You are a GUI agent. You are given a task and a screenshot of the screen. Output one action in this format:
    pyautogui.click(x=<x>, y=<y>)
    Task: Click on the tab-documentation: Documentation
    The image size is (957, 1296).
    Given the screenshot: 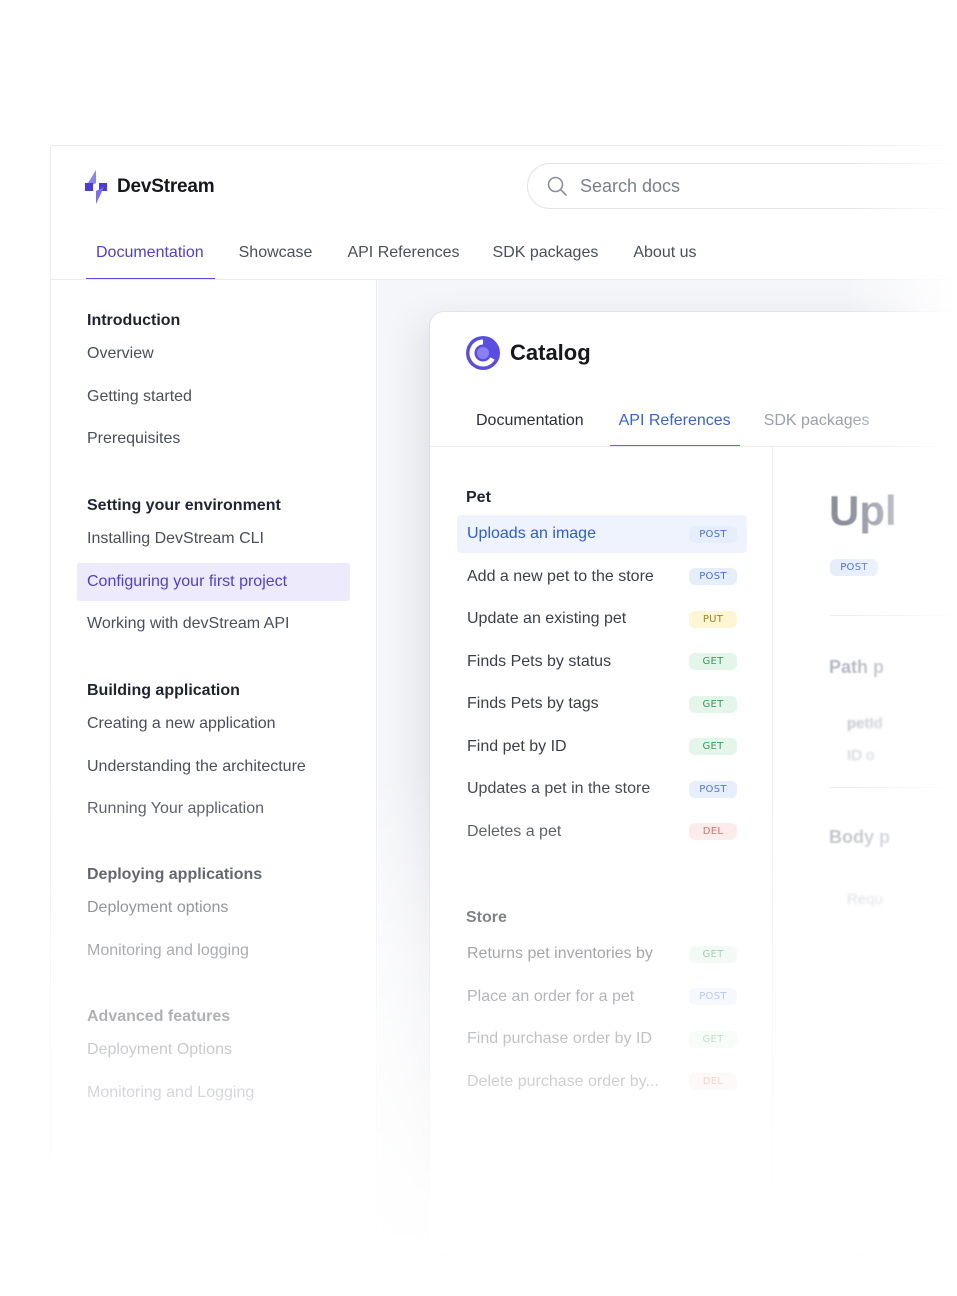 What is the action you would take?
    pyautogui.click(x=530, y=424)
    